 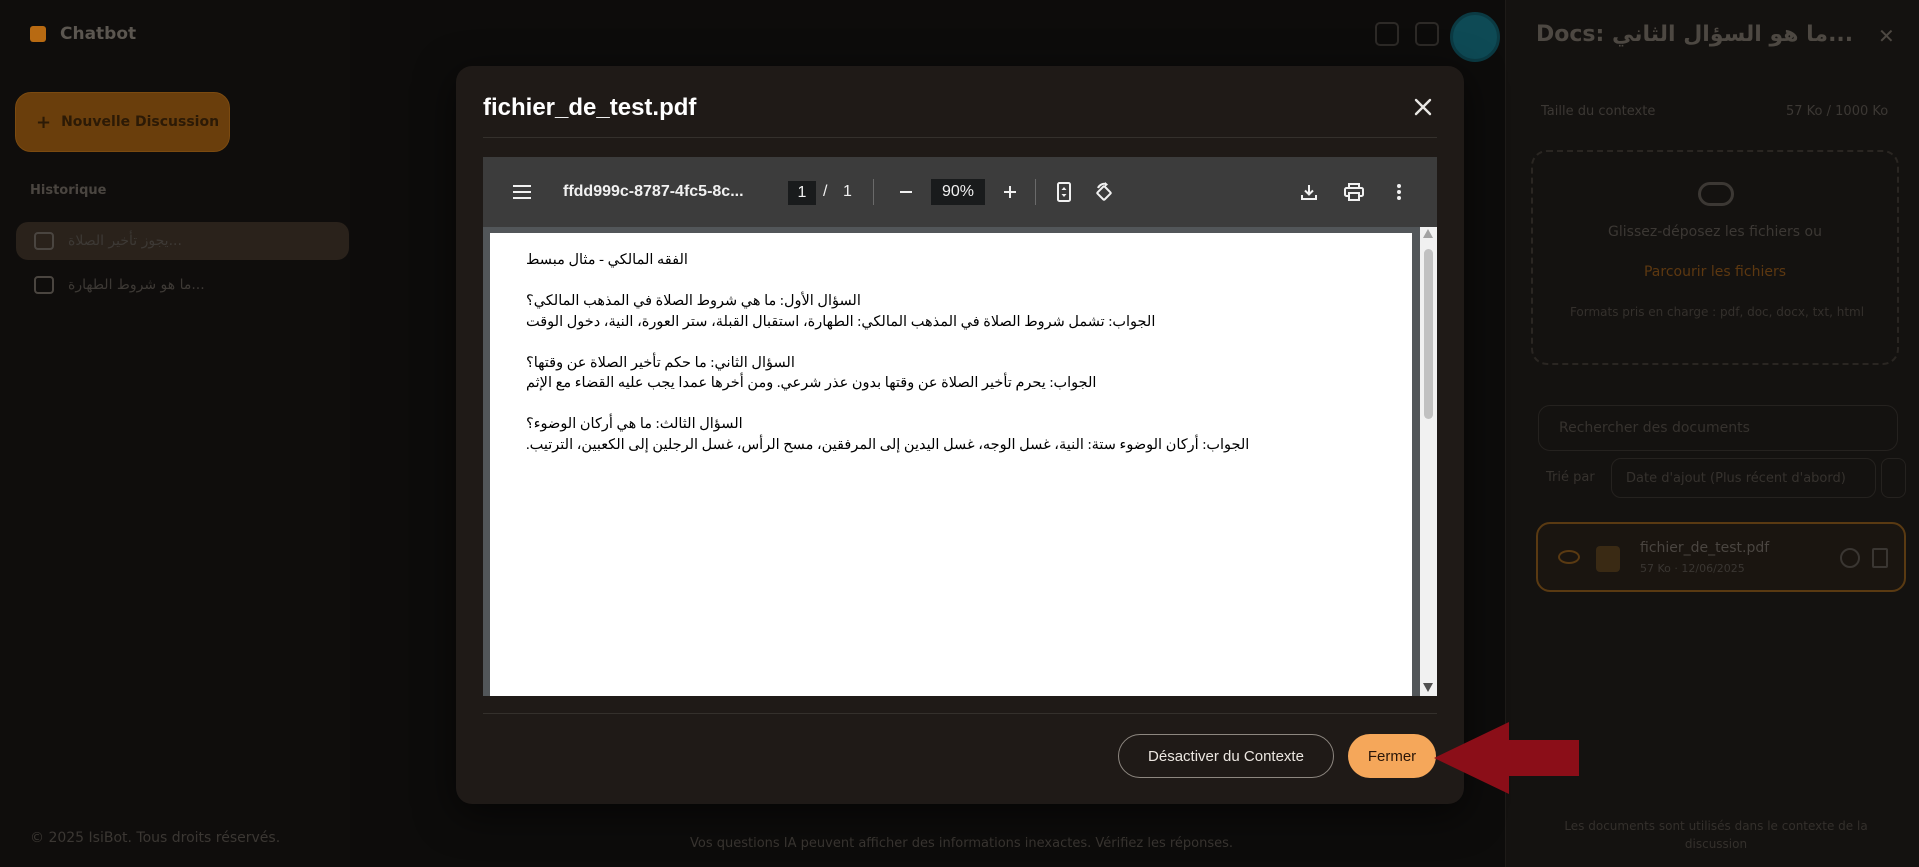 What do you see at coordinates (1715, 232) in the screenshot?
I see `dropzone-text: Glissez-déposez les fichiers ou` at bounding box center [1715, 232].